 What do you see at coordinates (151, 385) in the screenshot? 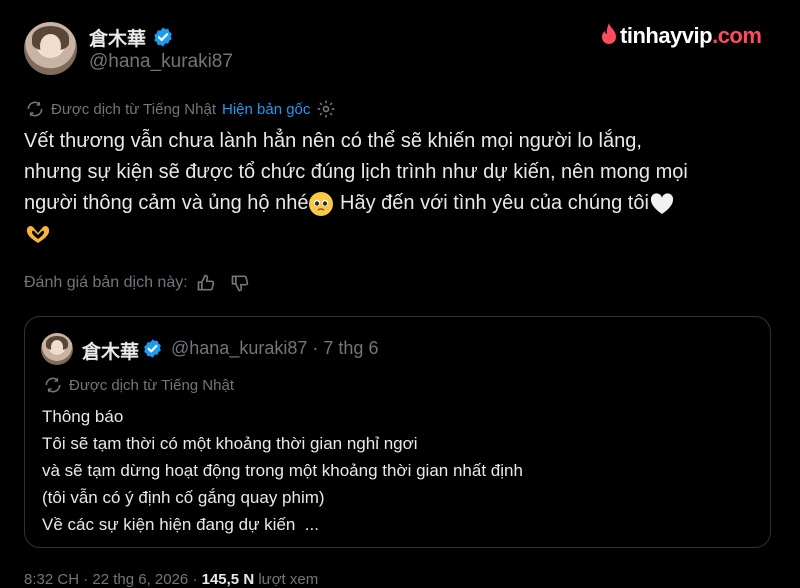
I see `quote-translation-label: Được dịch từ Tiếng Nhật` at bounding box center [151, 385].